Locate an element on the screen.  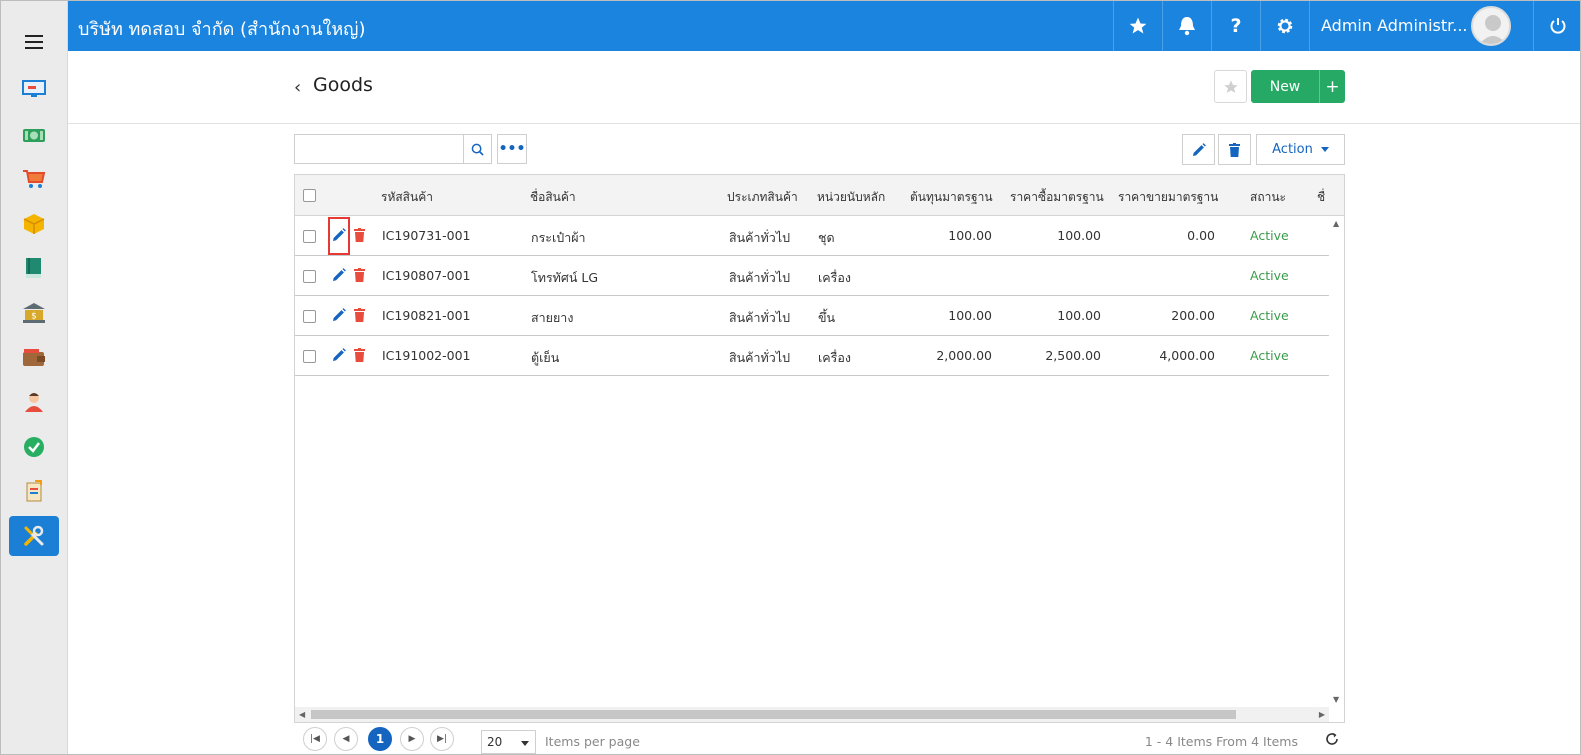
sidebar-item-wallet is located at coordinates (34, 358).